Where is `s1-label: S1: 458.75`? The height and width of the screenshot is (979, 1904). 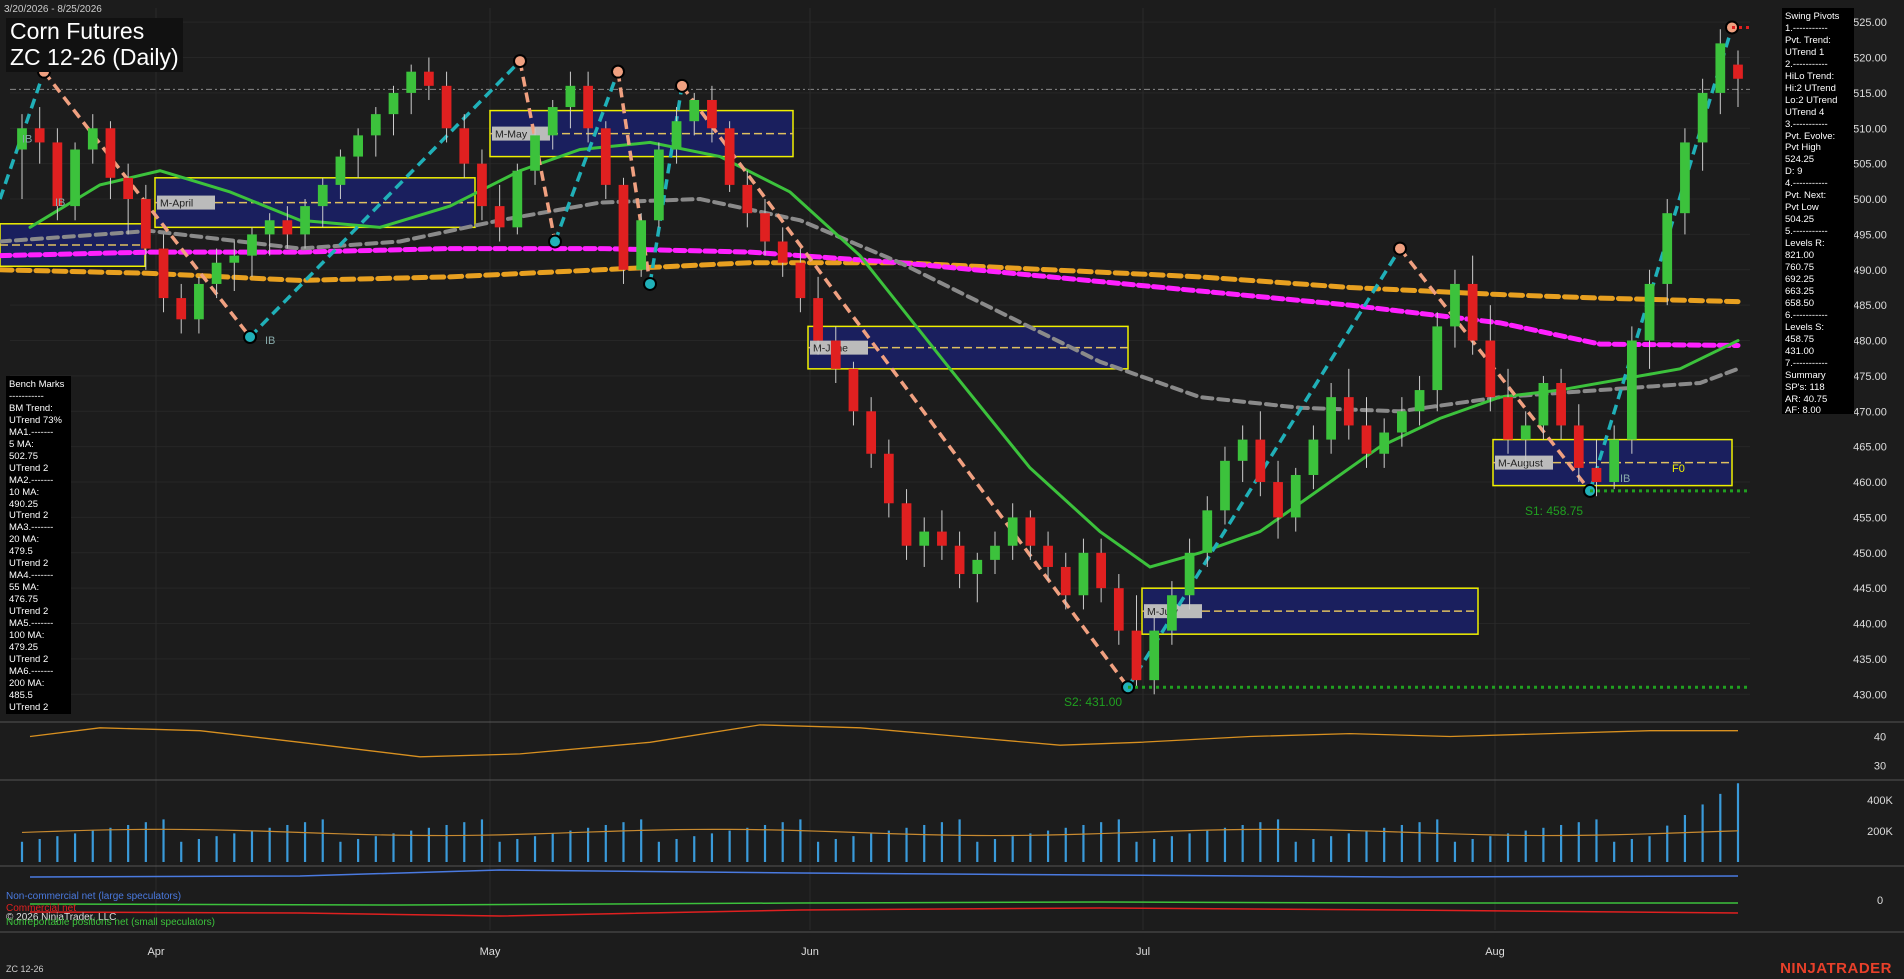
s1-label: S1: 458.75 is located at coordinates (1554, 511).